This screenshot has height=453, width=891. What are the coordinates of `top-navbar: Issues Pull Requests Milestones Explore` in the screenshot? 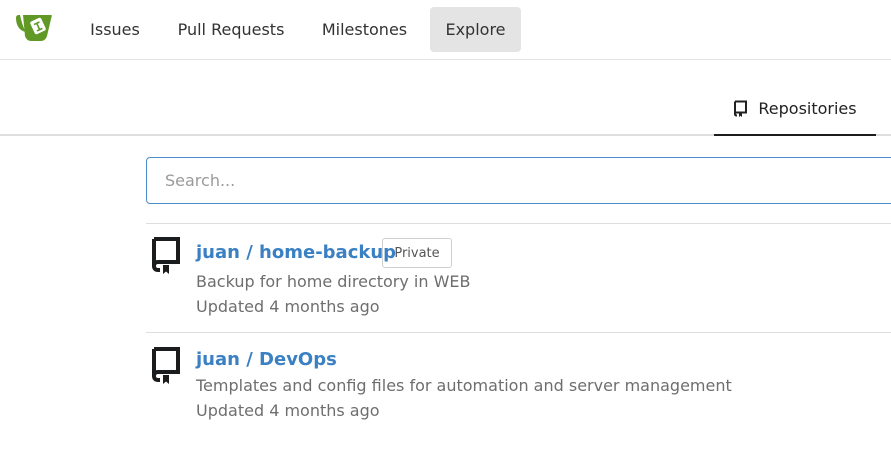 It's located at (445, 30).